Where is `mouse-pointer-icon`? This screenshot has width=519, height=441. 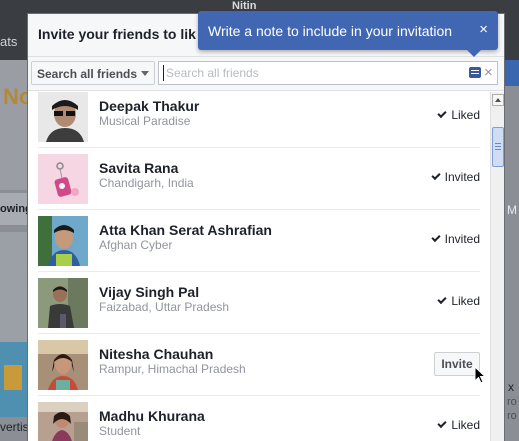 mouse-pointer-icon is located at coordinates (480, 375).